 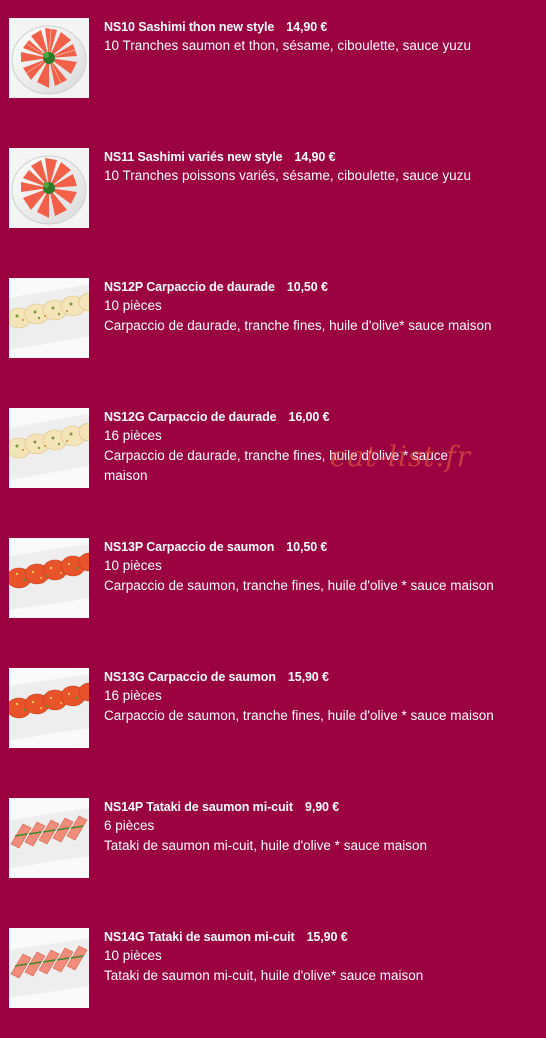 I want to click on dish-title: NS11 Sashimi variés new style, so click(x=193, y=157).